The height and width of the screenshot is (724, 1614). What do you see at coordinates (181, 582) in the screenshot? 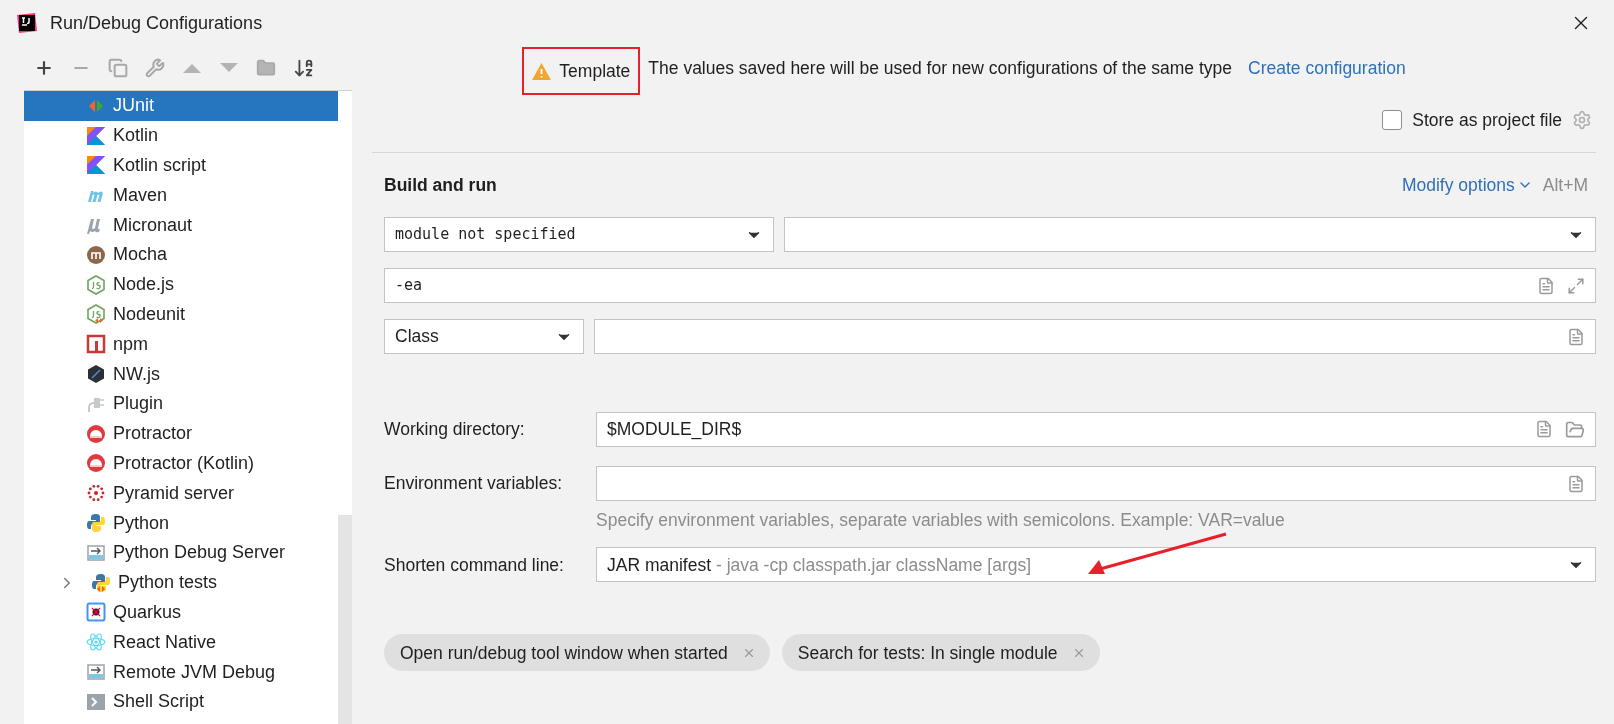
I see `configuration-item: Python tests` at bounding box center [181, 582].